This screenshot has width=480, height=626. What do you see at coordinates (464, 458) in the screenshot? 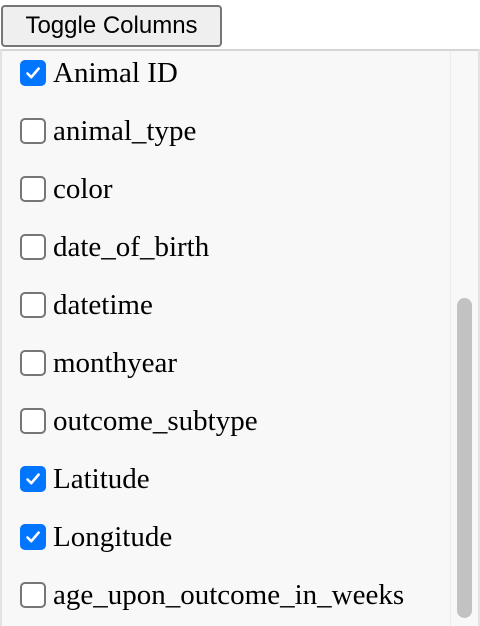
I see `scrollbar-thumb` at bounding box center [464, 458].